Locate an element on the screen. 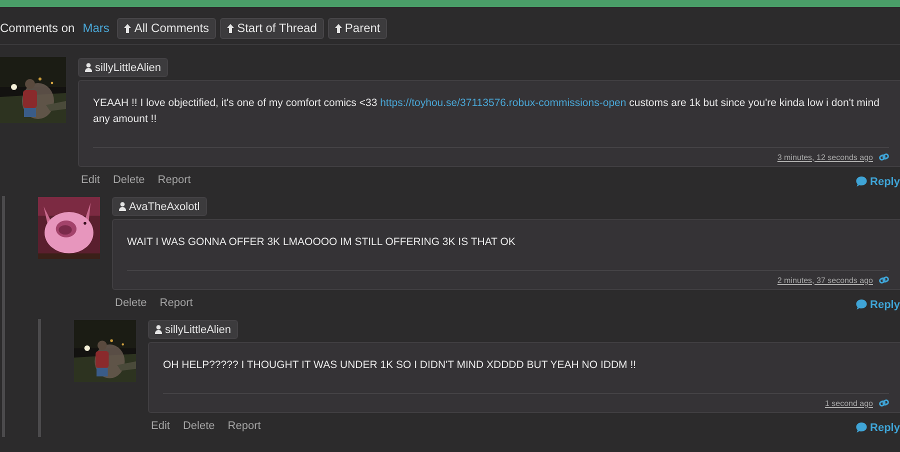  url-link: https://toyhou.se/37113576.robux-commissions-open is located at coordinates (503, 103).